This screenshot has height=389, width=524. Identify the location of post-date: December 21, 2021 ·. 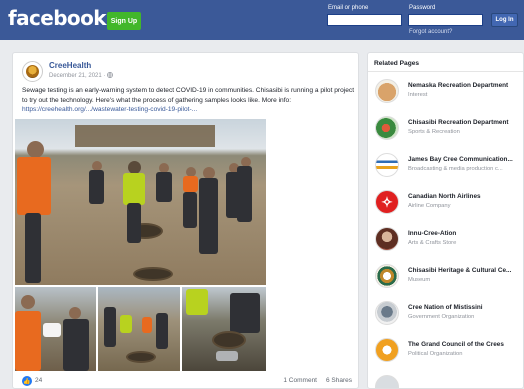
(81, 75).